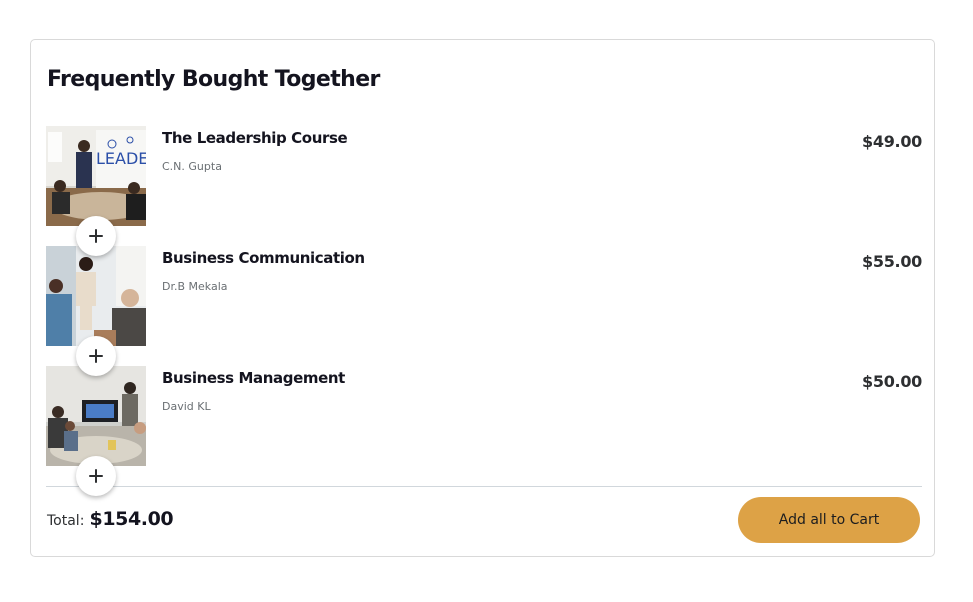  What do you see at coordinates (195, 286) in the screenshot?
I see `course-author: Dr.B Mekala` at bounding box center [195, 286].